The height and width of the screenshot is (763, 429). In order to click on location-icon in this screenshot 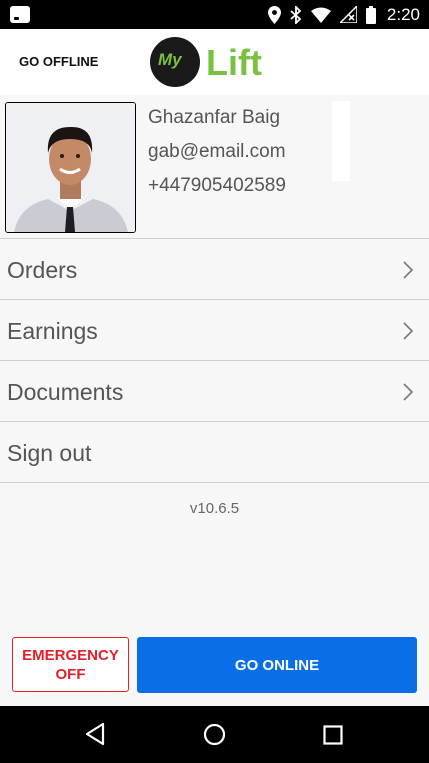, I will do `click(274, 14)`.